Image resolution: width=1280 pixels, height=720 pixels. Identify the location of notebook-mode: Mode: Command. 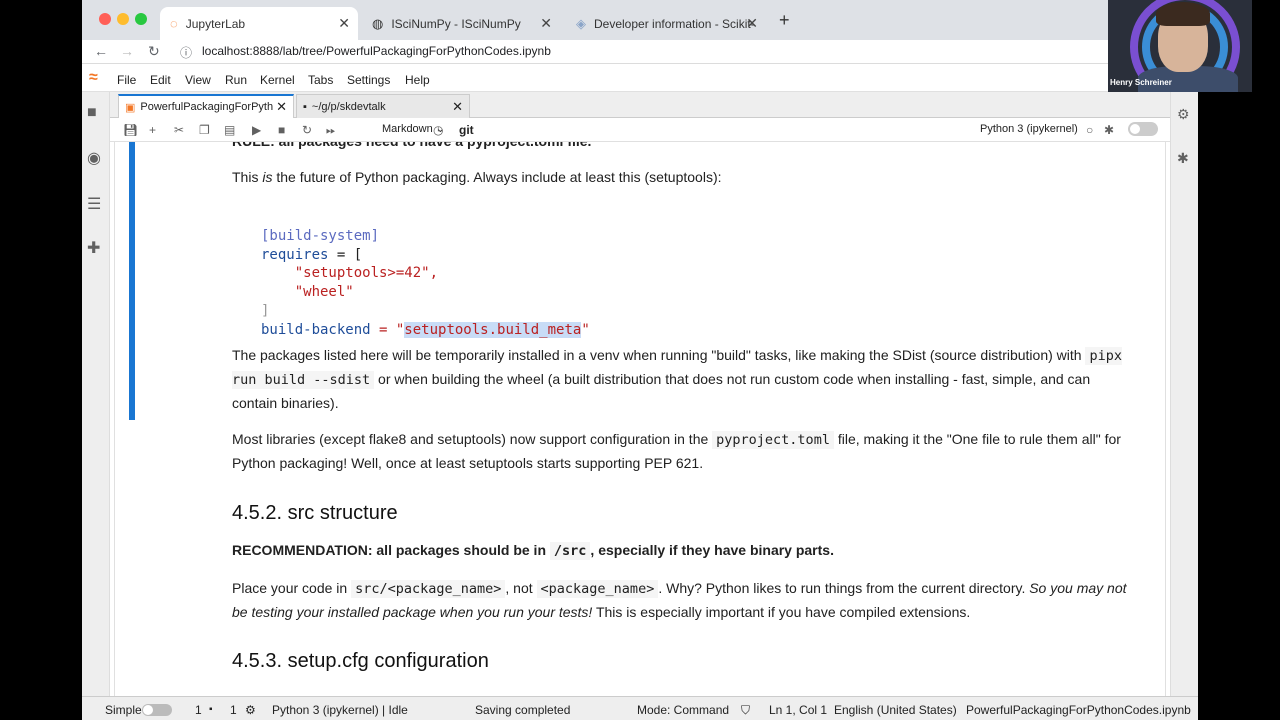
(683, 710).